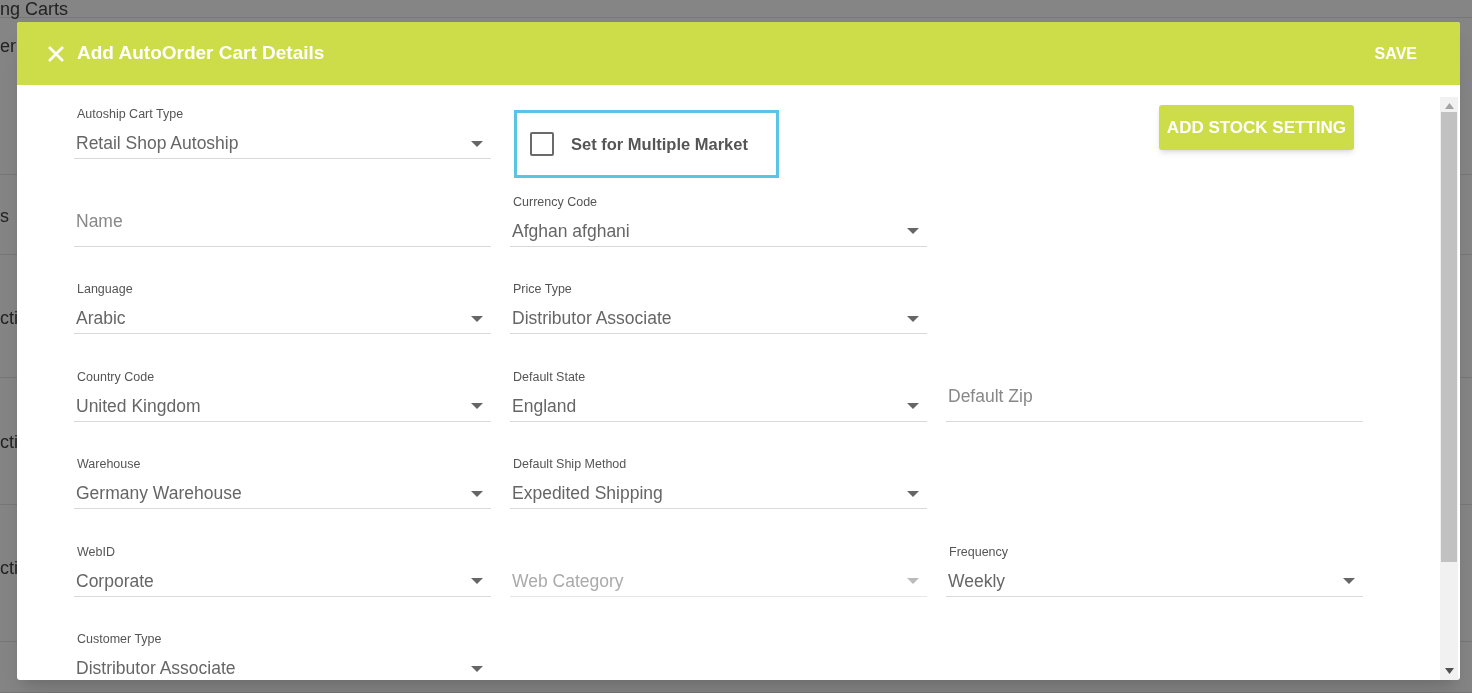  I want to click on scroll-up-icon, so click(1449, 106).